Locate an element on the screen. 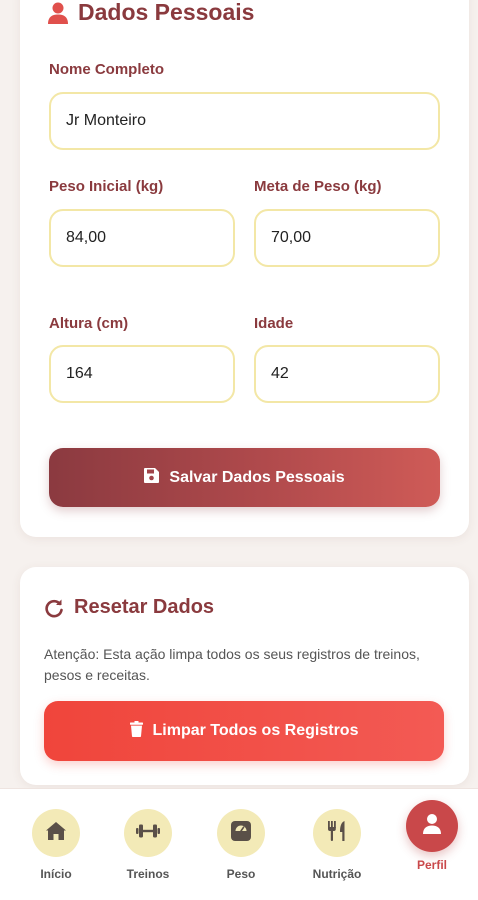  trash-icon is located at coordinates (136, 731).